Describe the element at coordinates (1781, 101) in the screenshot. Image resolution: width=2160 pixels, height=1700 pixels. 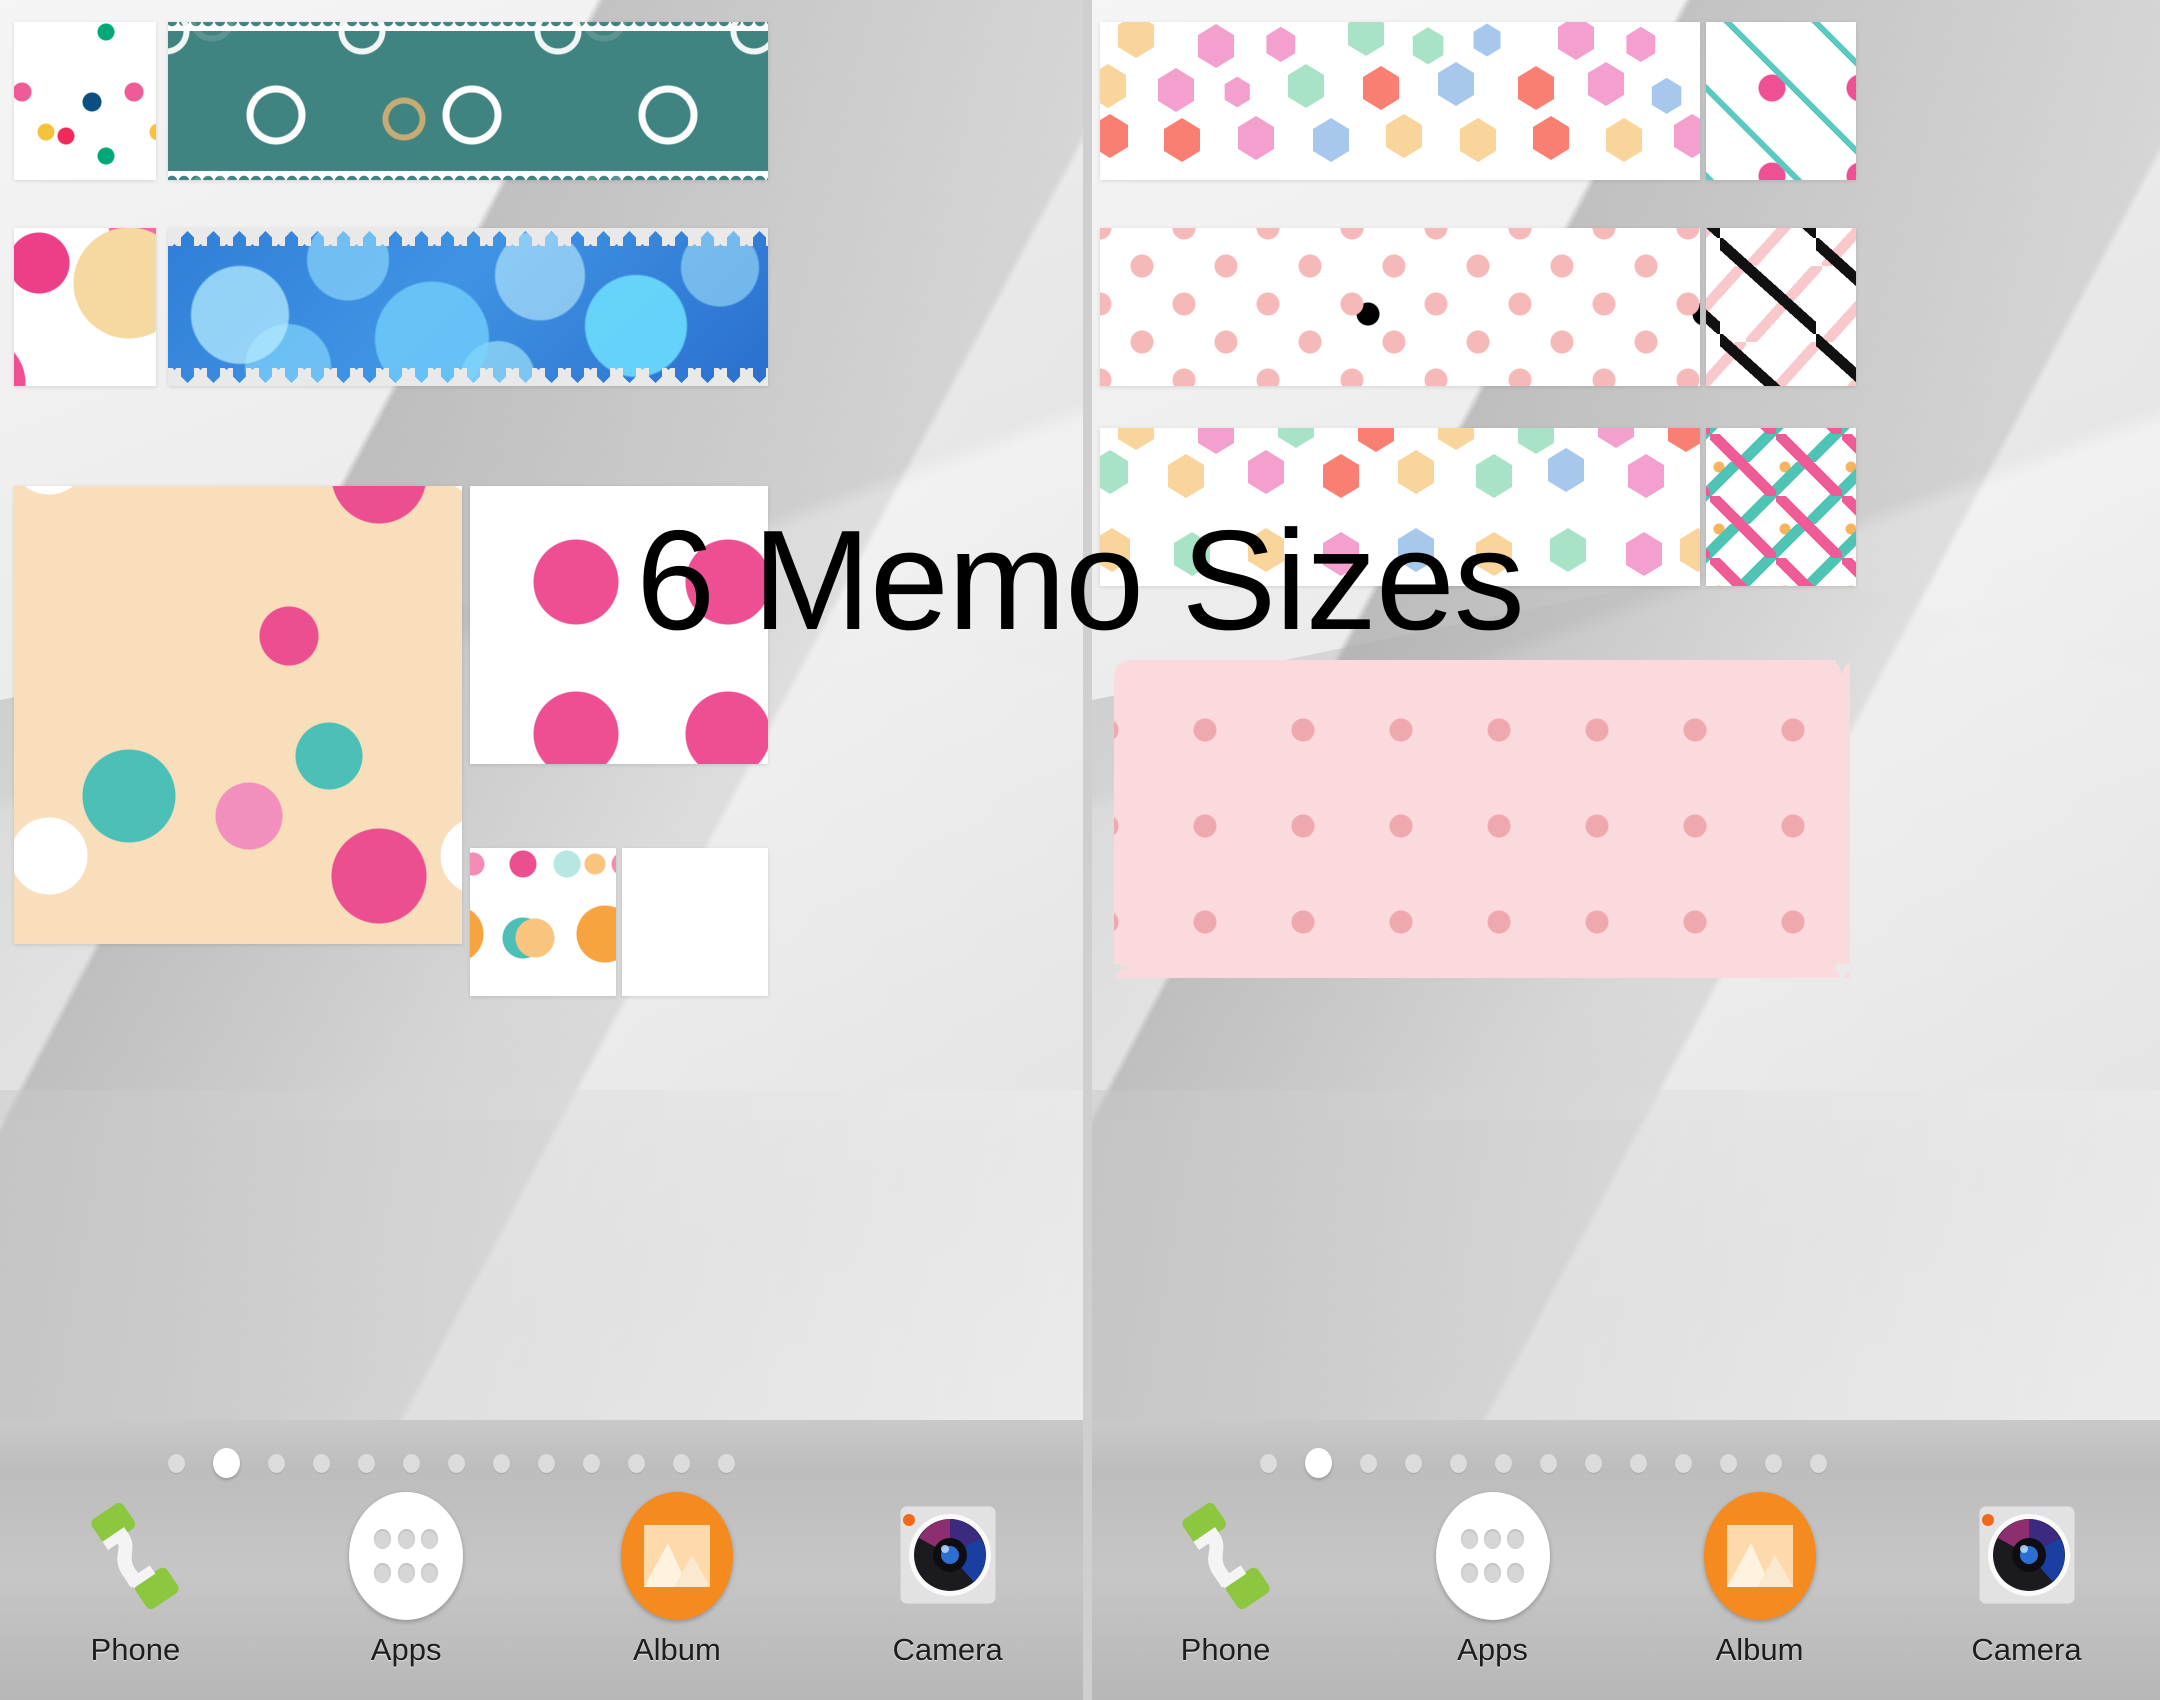
I see `memo-diagonal-lines-small` at that location.